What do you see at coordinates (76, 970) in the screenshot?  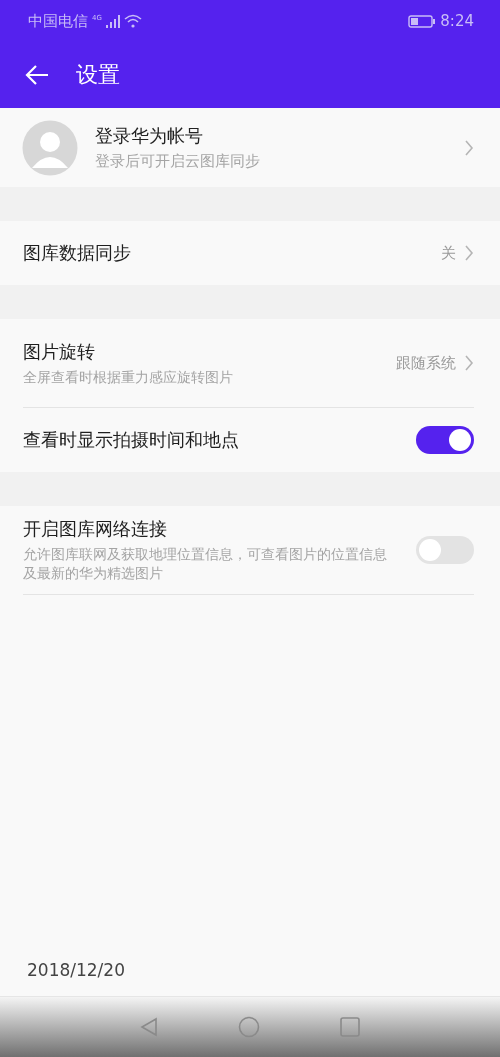 I see `date-text: 2018/12/20` at bounding box center [76, 970].